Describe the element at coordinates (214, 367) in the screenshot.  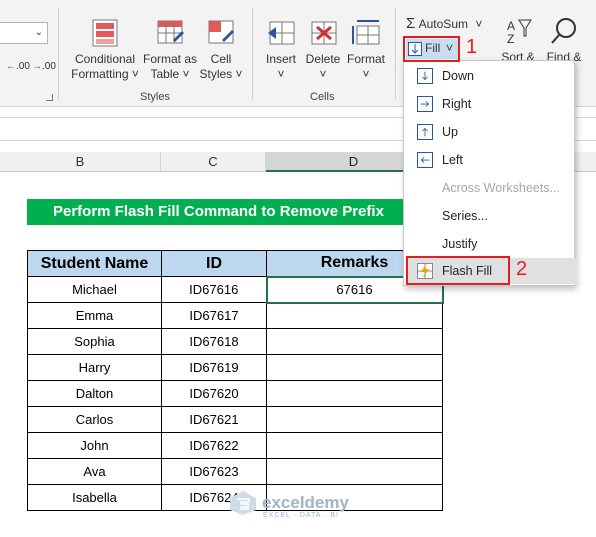
I see `id-cell: ID67619` at that location.